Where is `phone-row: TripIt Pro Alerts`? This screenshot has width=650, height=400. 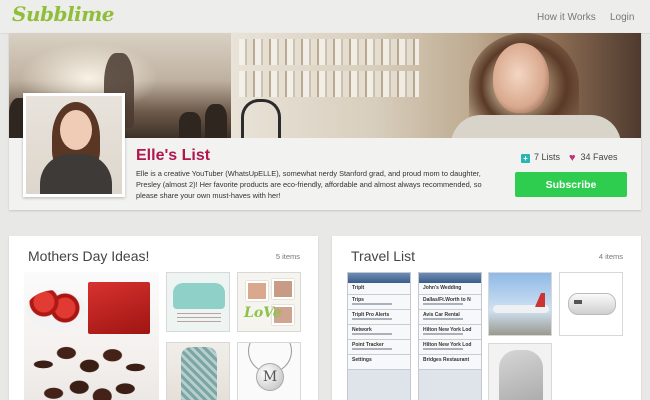 phone-row: TripIt Pro Alerts is located at coordinates (379, 317).